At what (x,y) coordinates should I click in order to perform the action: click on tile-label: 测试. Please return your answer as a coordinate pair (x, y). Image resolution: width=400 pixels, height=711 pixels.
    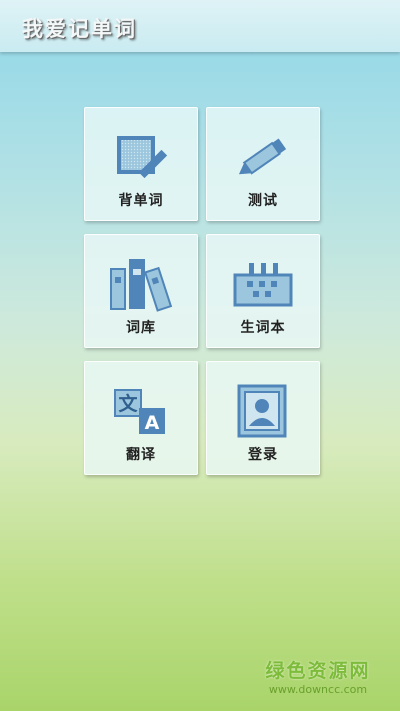
    Looking at the image, I should click on (263, 201).